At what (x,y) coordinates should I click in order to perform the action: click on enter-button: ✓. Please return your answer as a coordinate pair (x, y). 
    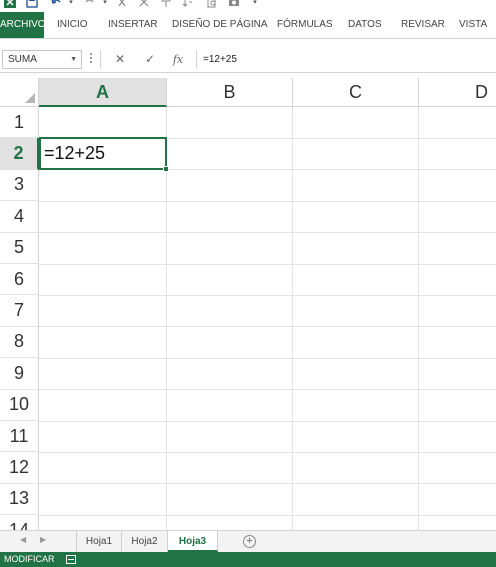
    Looking at the image, I should click on (150, 59).